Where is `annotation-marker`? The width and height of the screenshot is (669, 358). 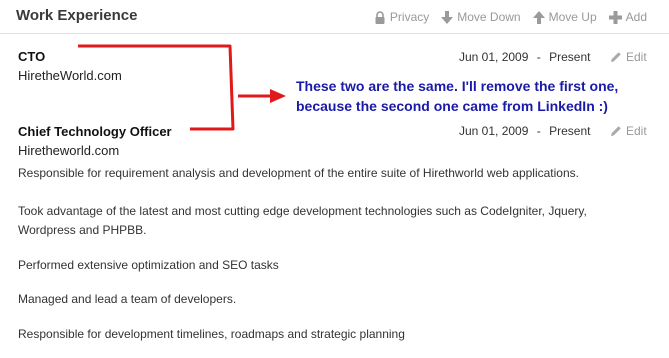
annotation-marker is located at coordinates (182, 87).